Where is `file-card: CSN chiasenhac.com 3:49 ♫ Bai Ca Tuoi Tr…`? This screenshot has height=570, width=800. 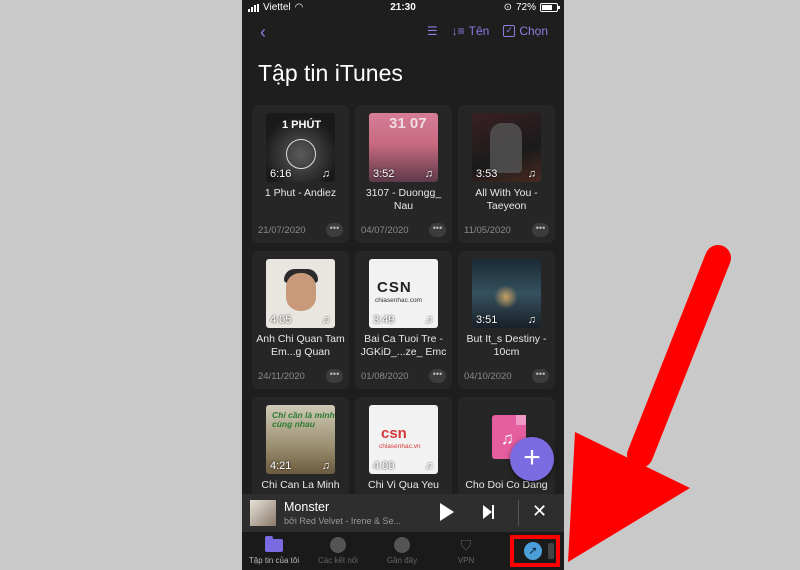 file-card: CSN chiasenhac.com 3:49 ♫ Bai Ca Tuoi Tr… is located at coordinates (403, 320).